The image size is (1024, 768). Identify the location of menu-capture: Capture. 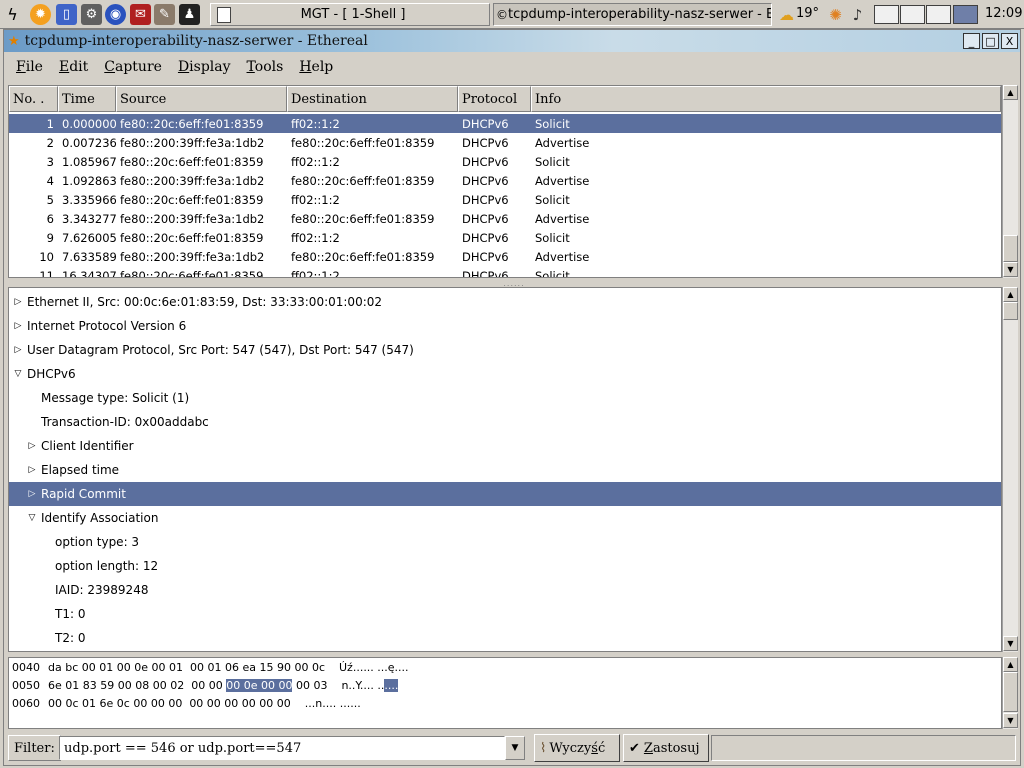
(133, 67).